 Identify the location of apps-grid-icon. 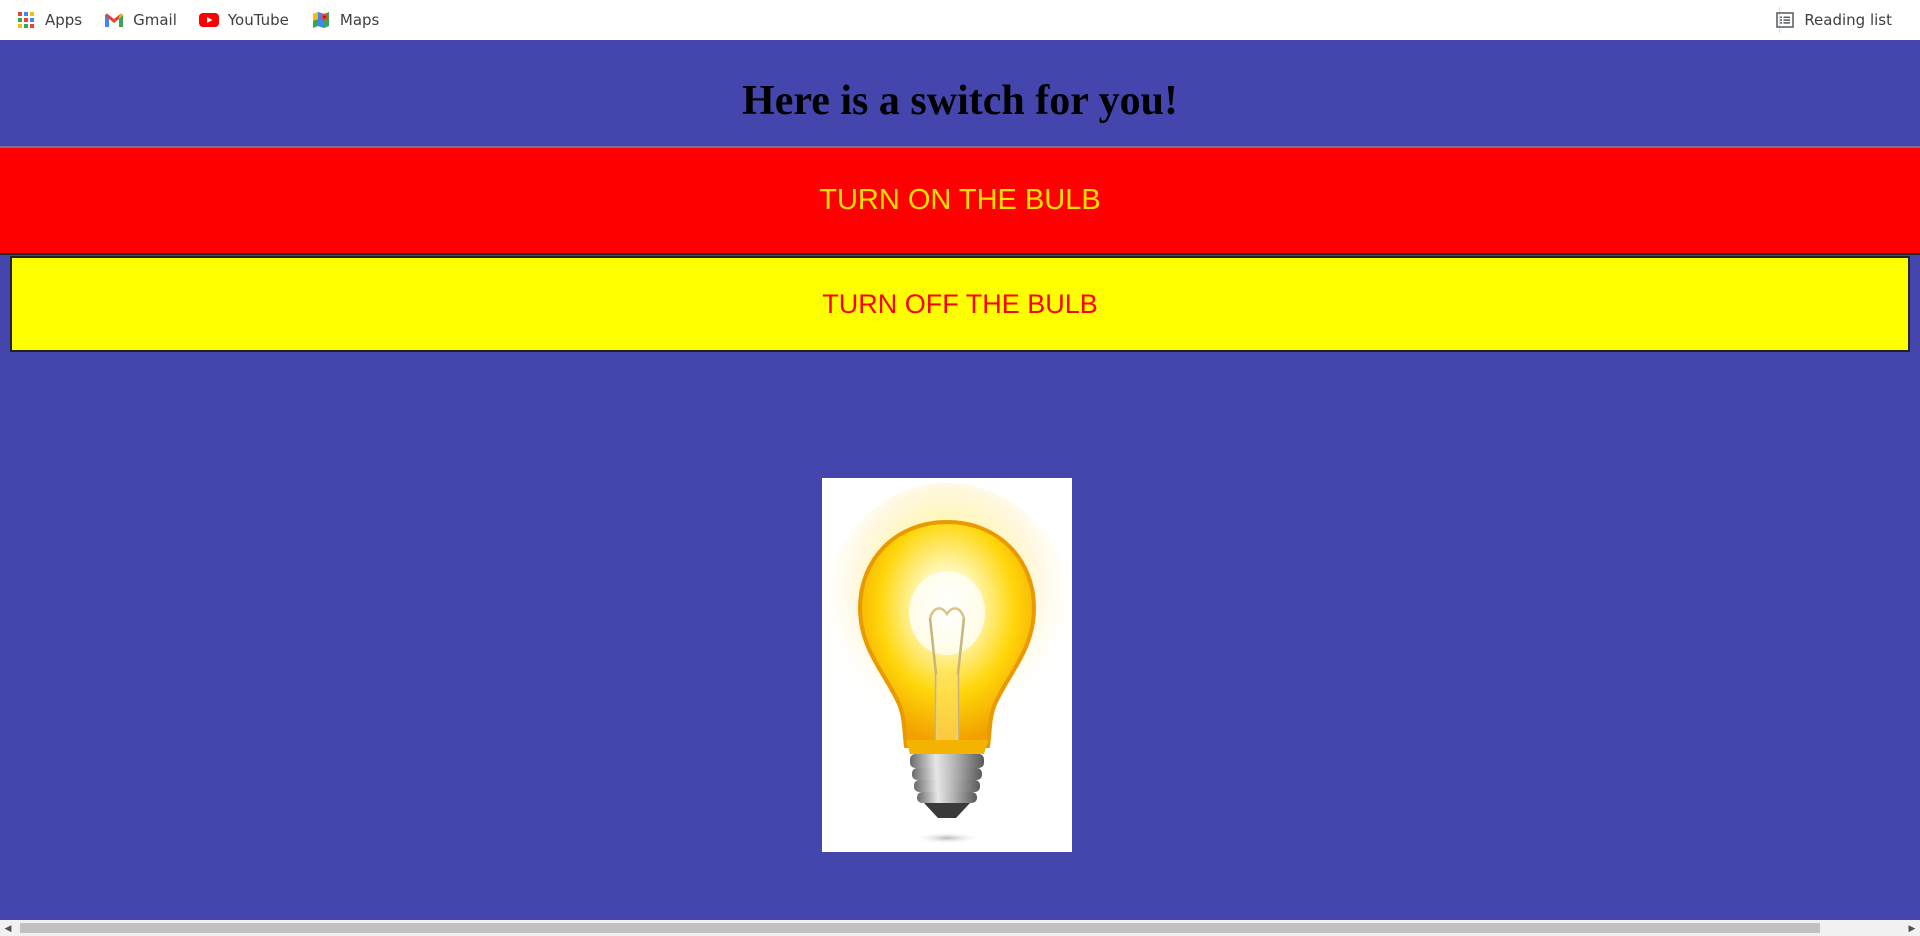
(26, 20).